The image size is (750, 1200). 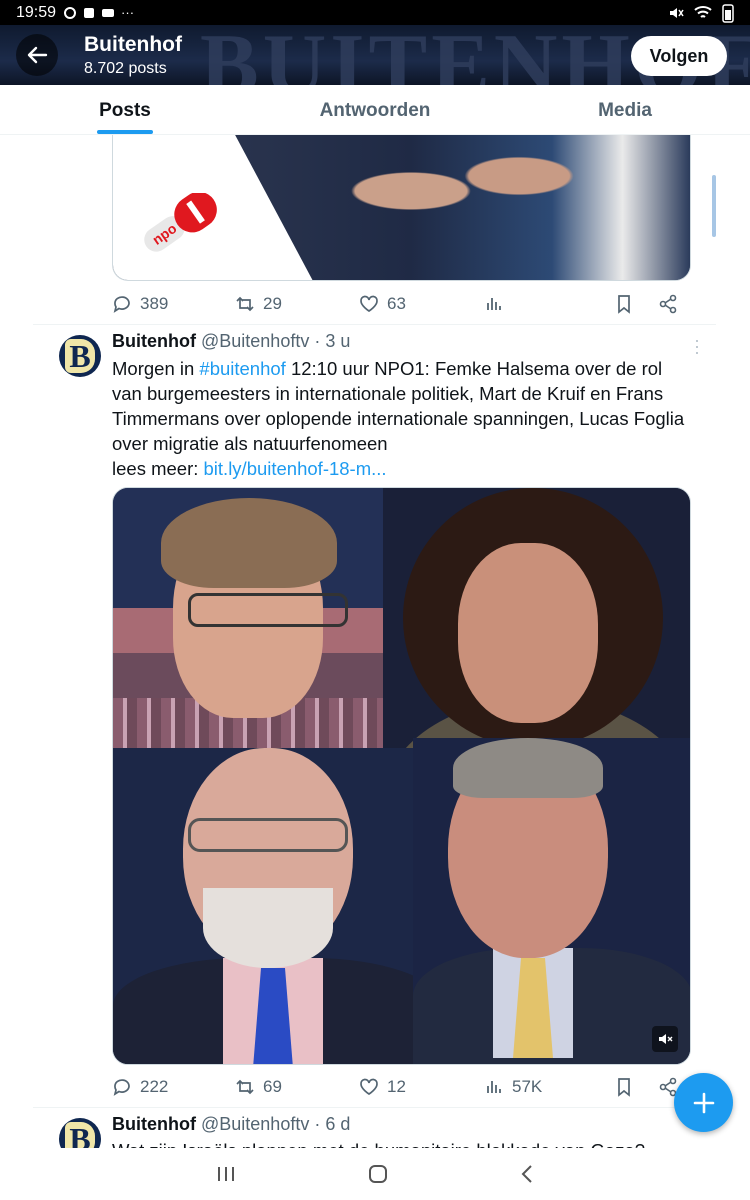 I want to click on like-count: 12, so click(x=396, y=1086).